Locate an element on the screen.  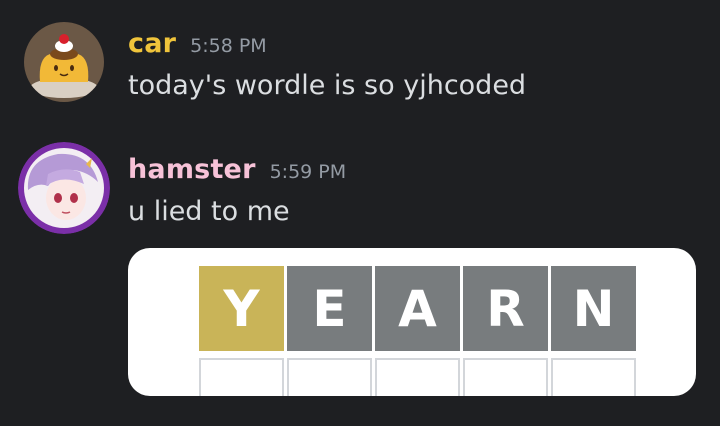
message-header: hamster 5:59 PM is located at coordinates (237, 169).